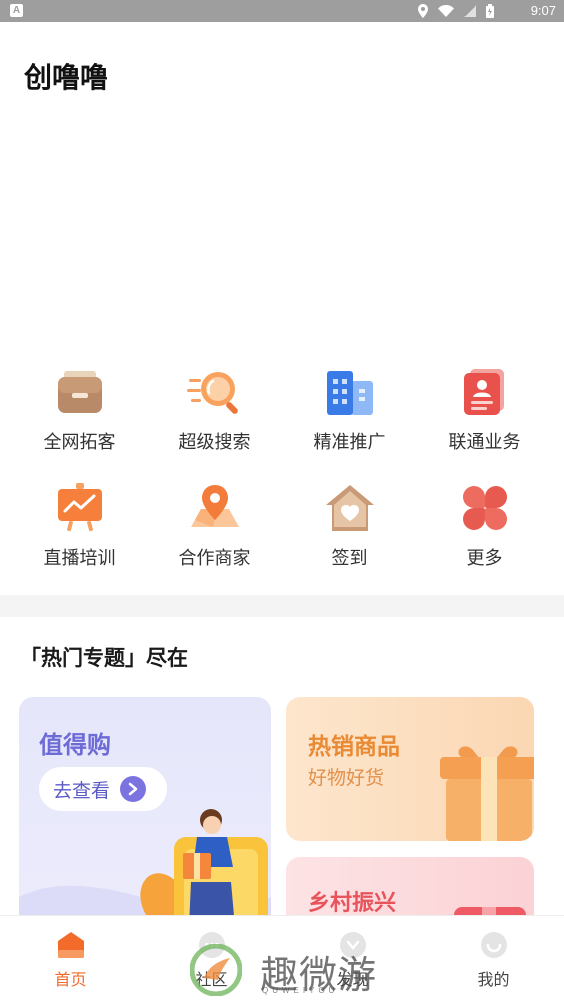  I want to click on card-title: 乡村振兴, so click(352, 903).